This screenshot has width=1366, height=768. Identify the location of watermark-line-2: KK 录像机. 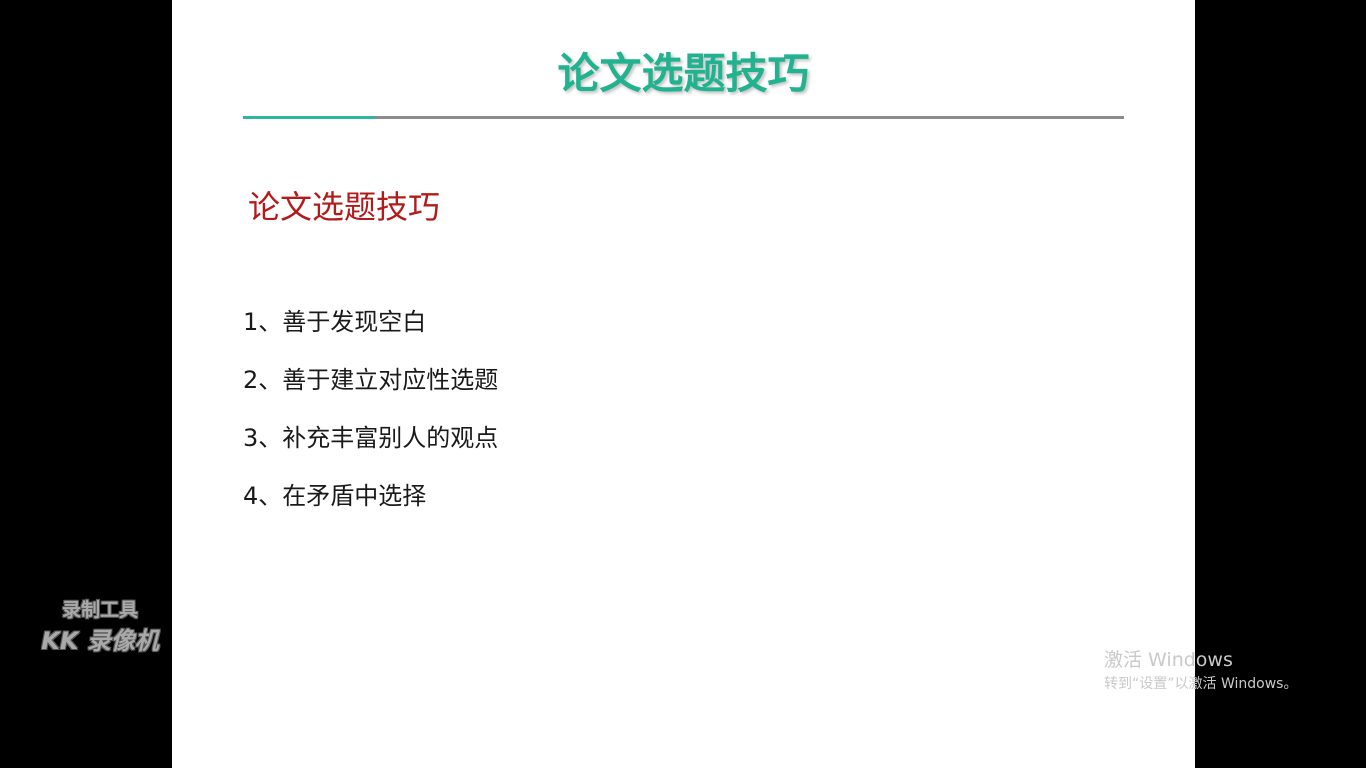
(100, 641).